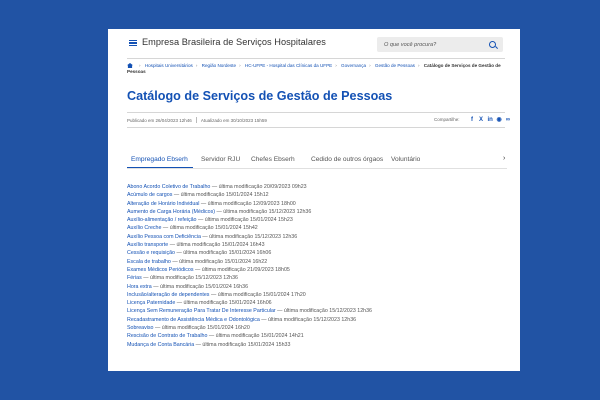 This screenshot has height=400, width=600. Describe the element at coordinates (395, 65) in the screenshot. I see `breadcrumb-item: Gestão de Pessoas` at that location.